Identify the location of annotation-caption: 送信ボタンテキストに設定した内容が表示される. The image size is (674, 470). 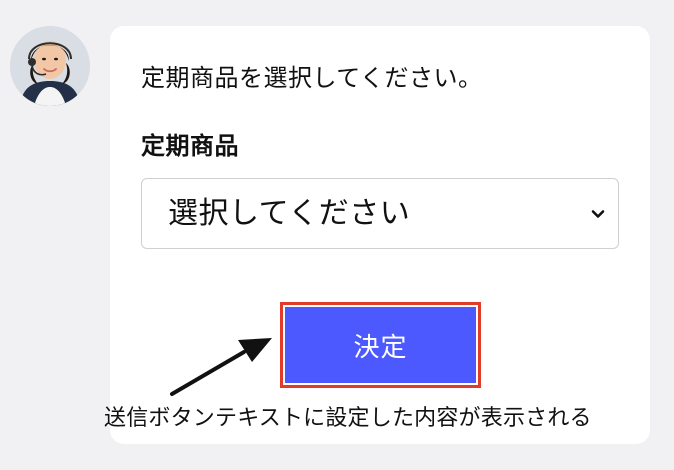
(348, 418).